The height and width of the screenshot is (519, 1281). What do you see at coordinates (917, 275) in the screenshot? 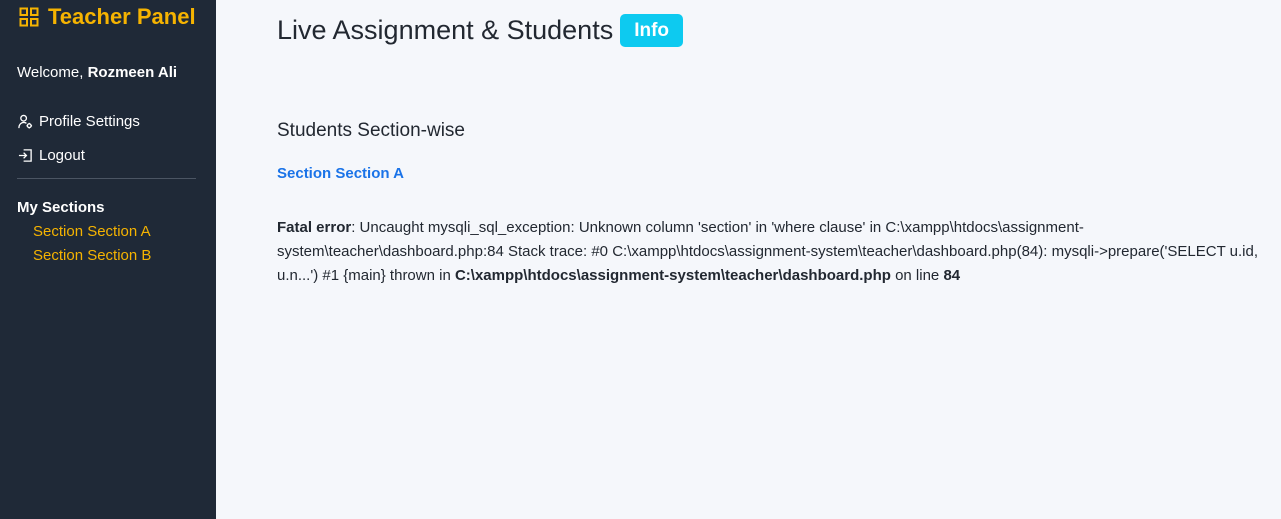
I see `error-on-line: on line` at bounding box center [917, 275].